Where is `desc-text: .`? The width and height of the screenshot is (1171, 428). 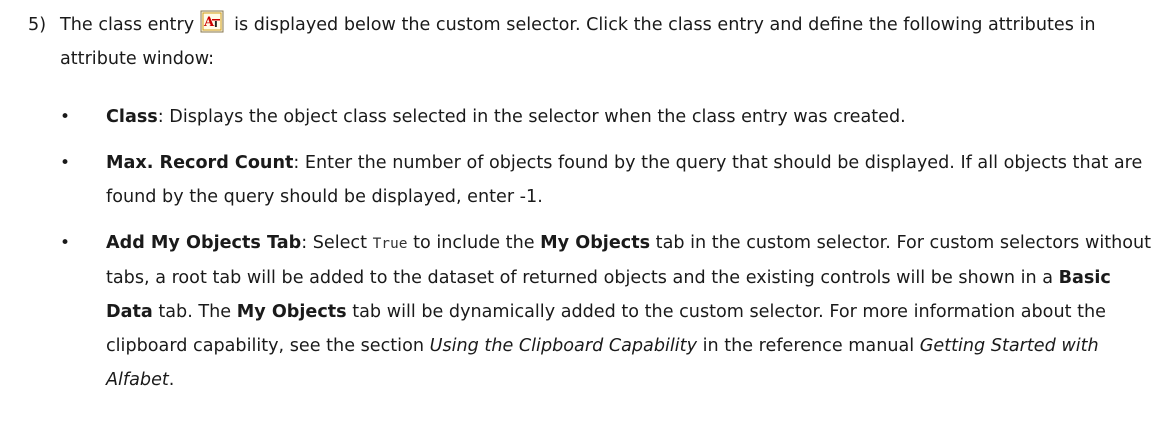
desc-text: . is located at coordinates (171, 380).